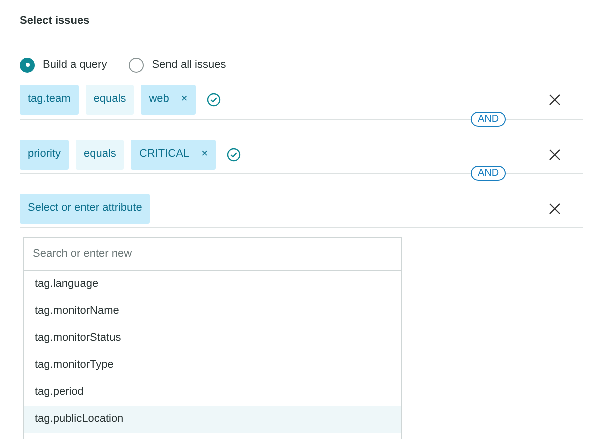 The height and width of the screenshot is (439, 602). Describe the element at coordinates (45, 155) in the screenshot. I see `attribute-chip: priority` at that location.